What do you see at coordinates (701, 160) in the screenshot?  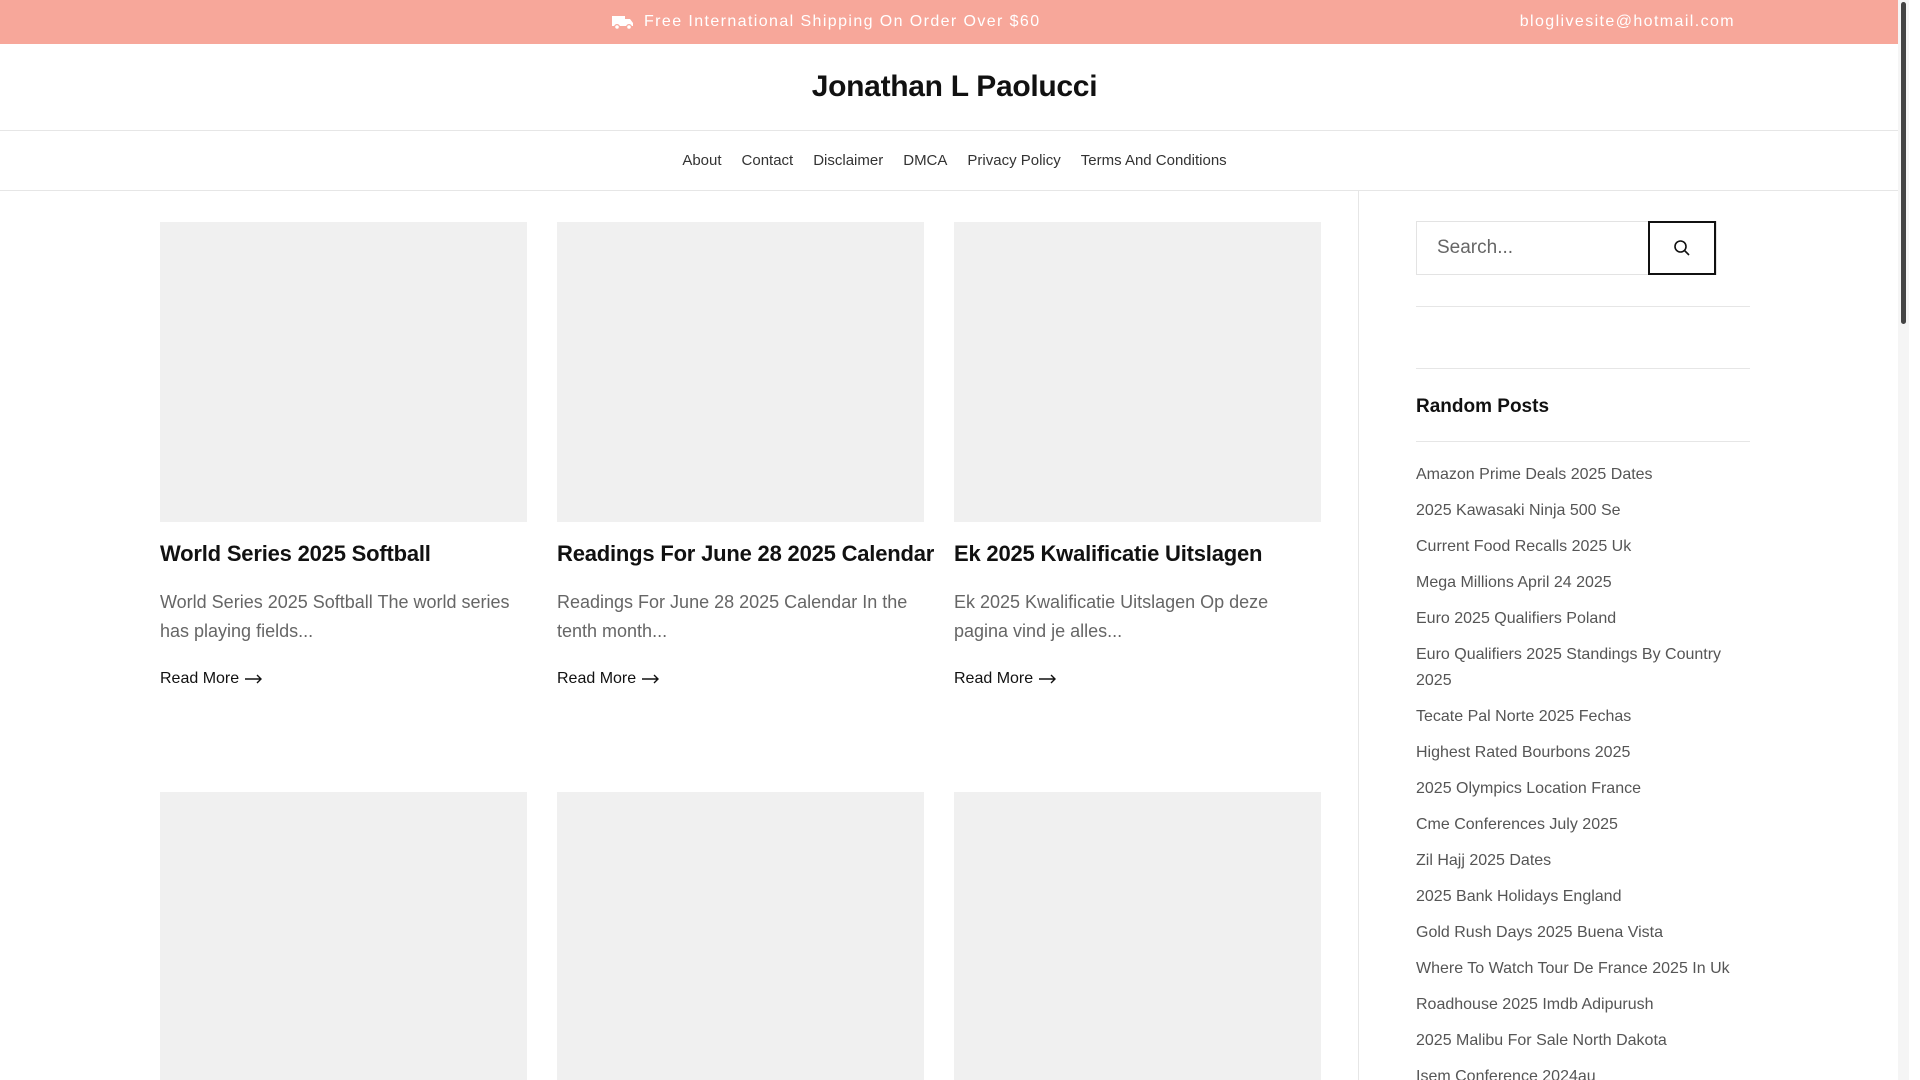 I see `nav-item-about: About` at bounding box center [701, 160].